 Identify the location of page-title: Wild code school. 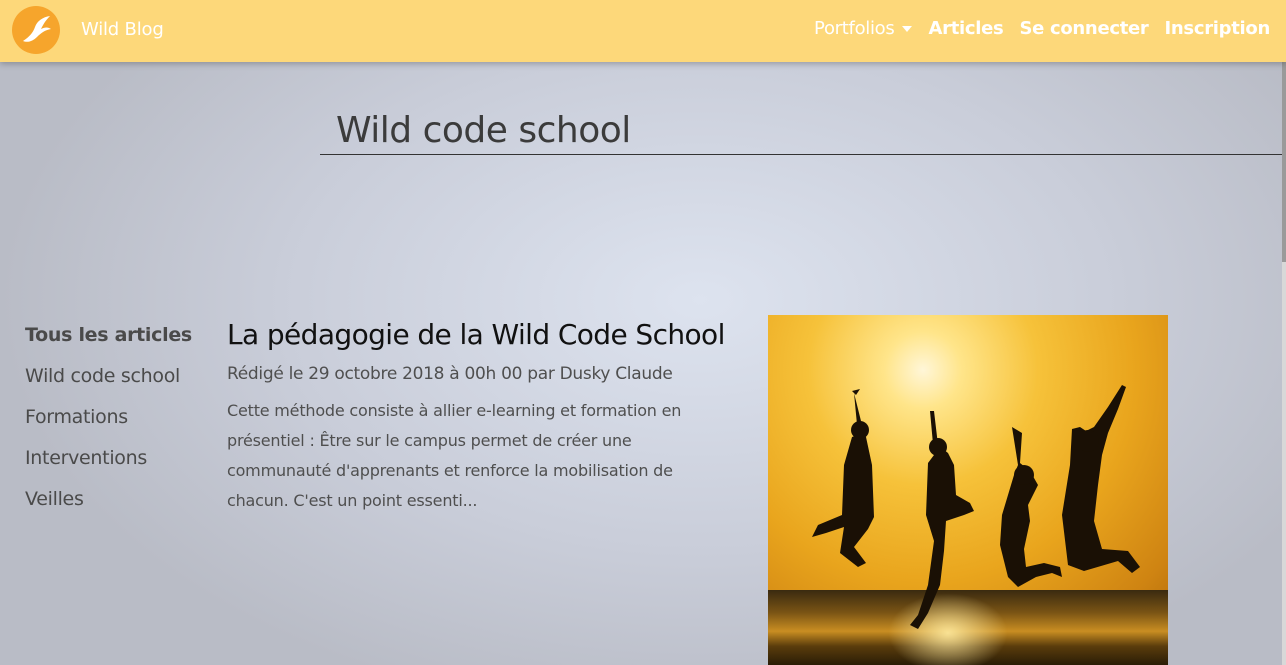
(483, 130).